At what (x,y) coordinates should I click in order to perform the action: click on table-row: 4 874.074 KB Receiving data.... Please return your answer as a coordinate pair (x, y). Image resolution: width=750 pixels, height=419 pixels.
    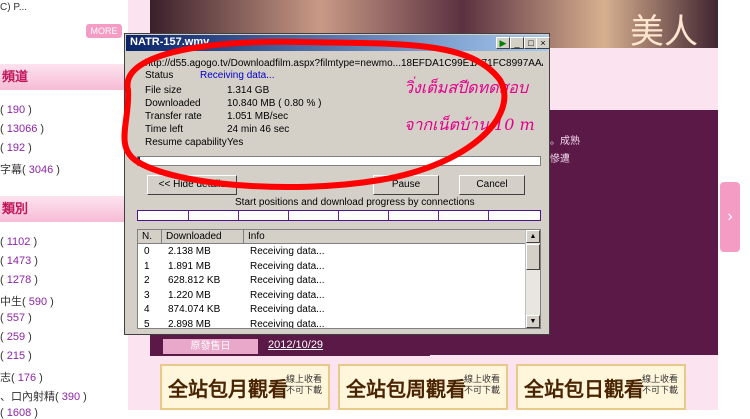
    Looking at the image, I should click on (332, 309).